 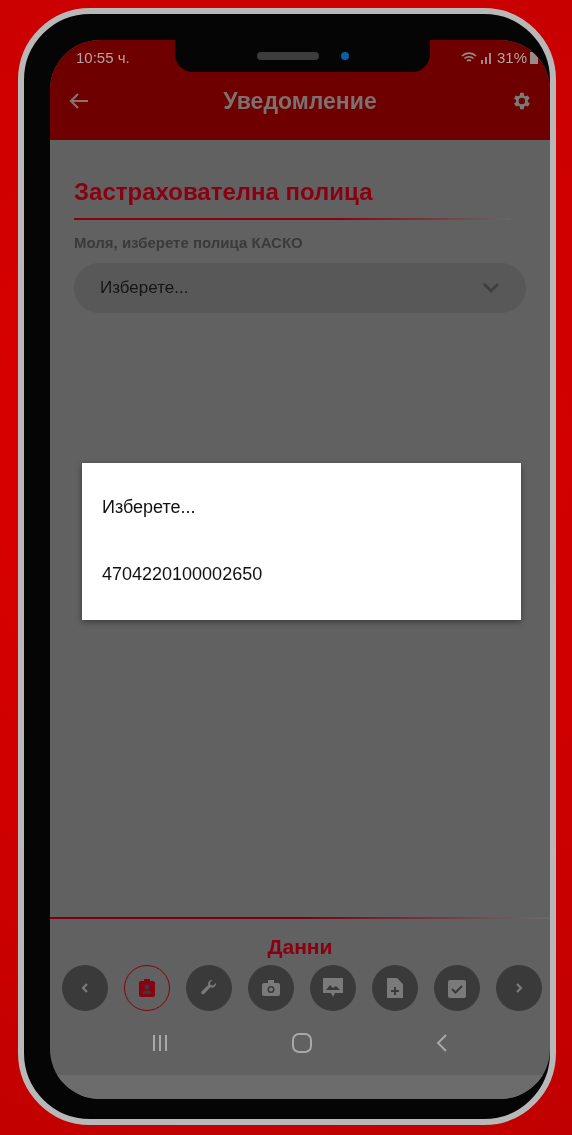 What do you see at coordinates (301, 574) in the screenshot?
I see `dialog-option: 4704220100002650` at bounding box center [301, 574].